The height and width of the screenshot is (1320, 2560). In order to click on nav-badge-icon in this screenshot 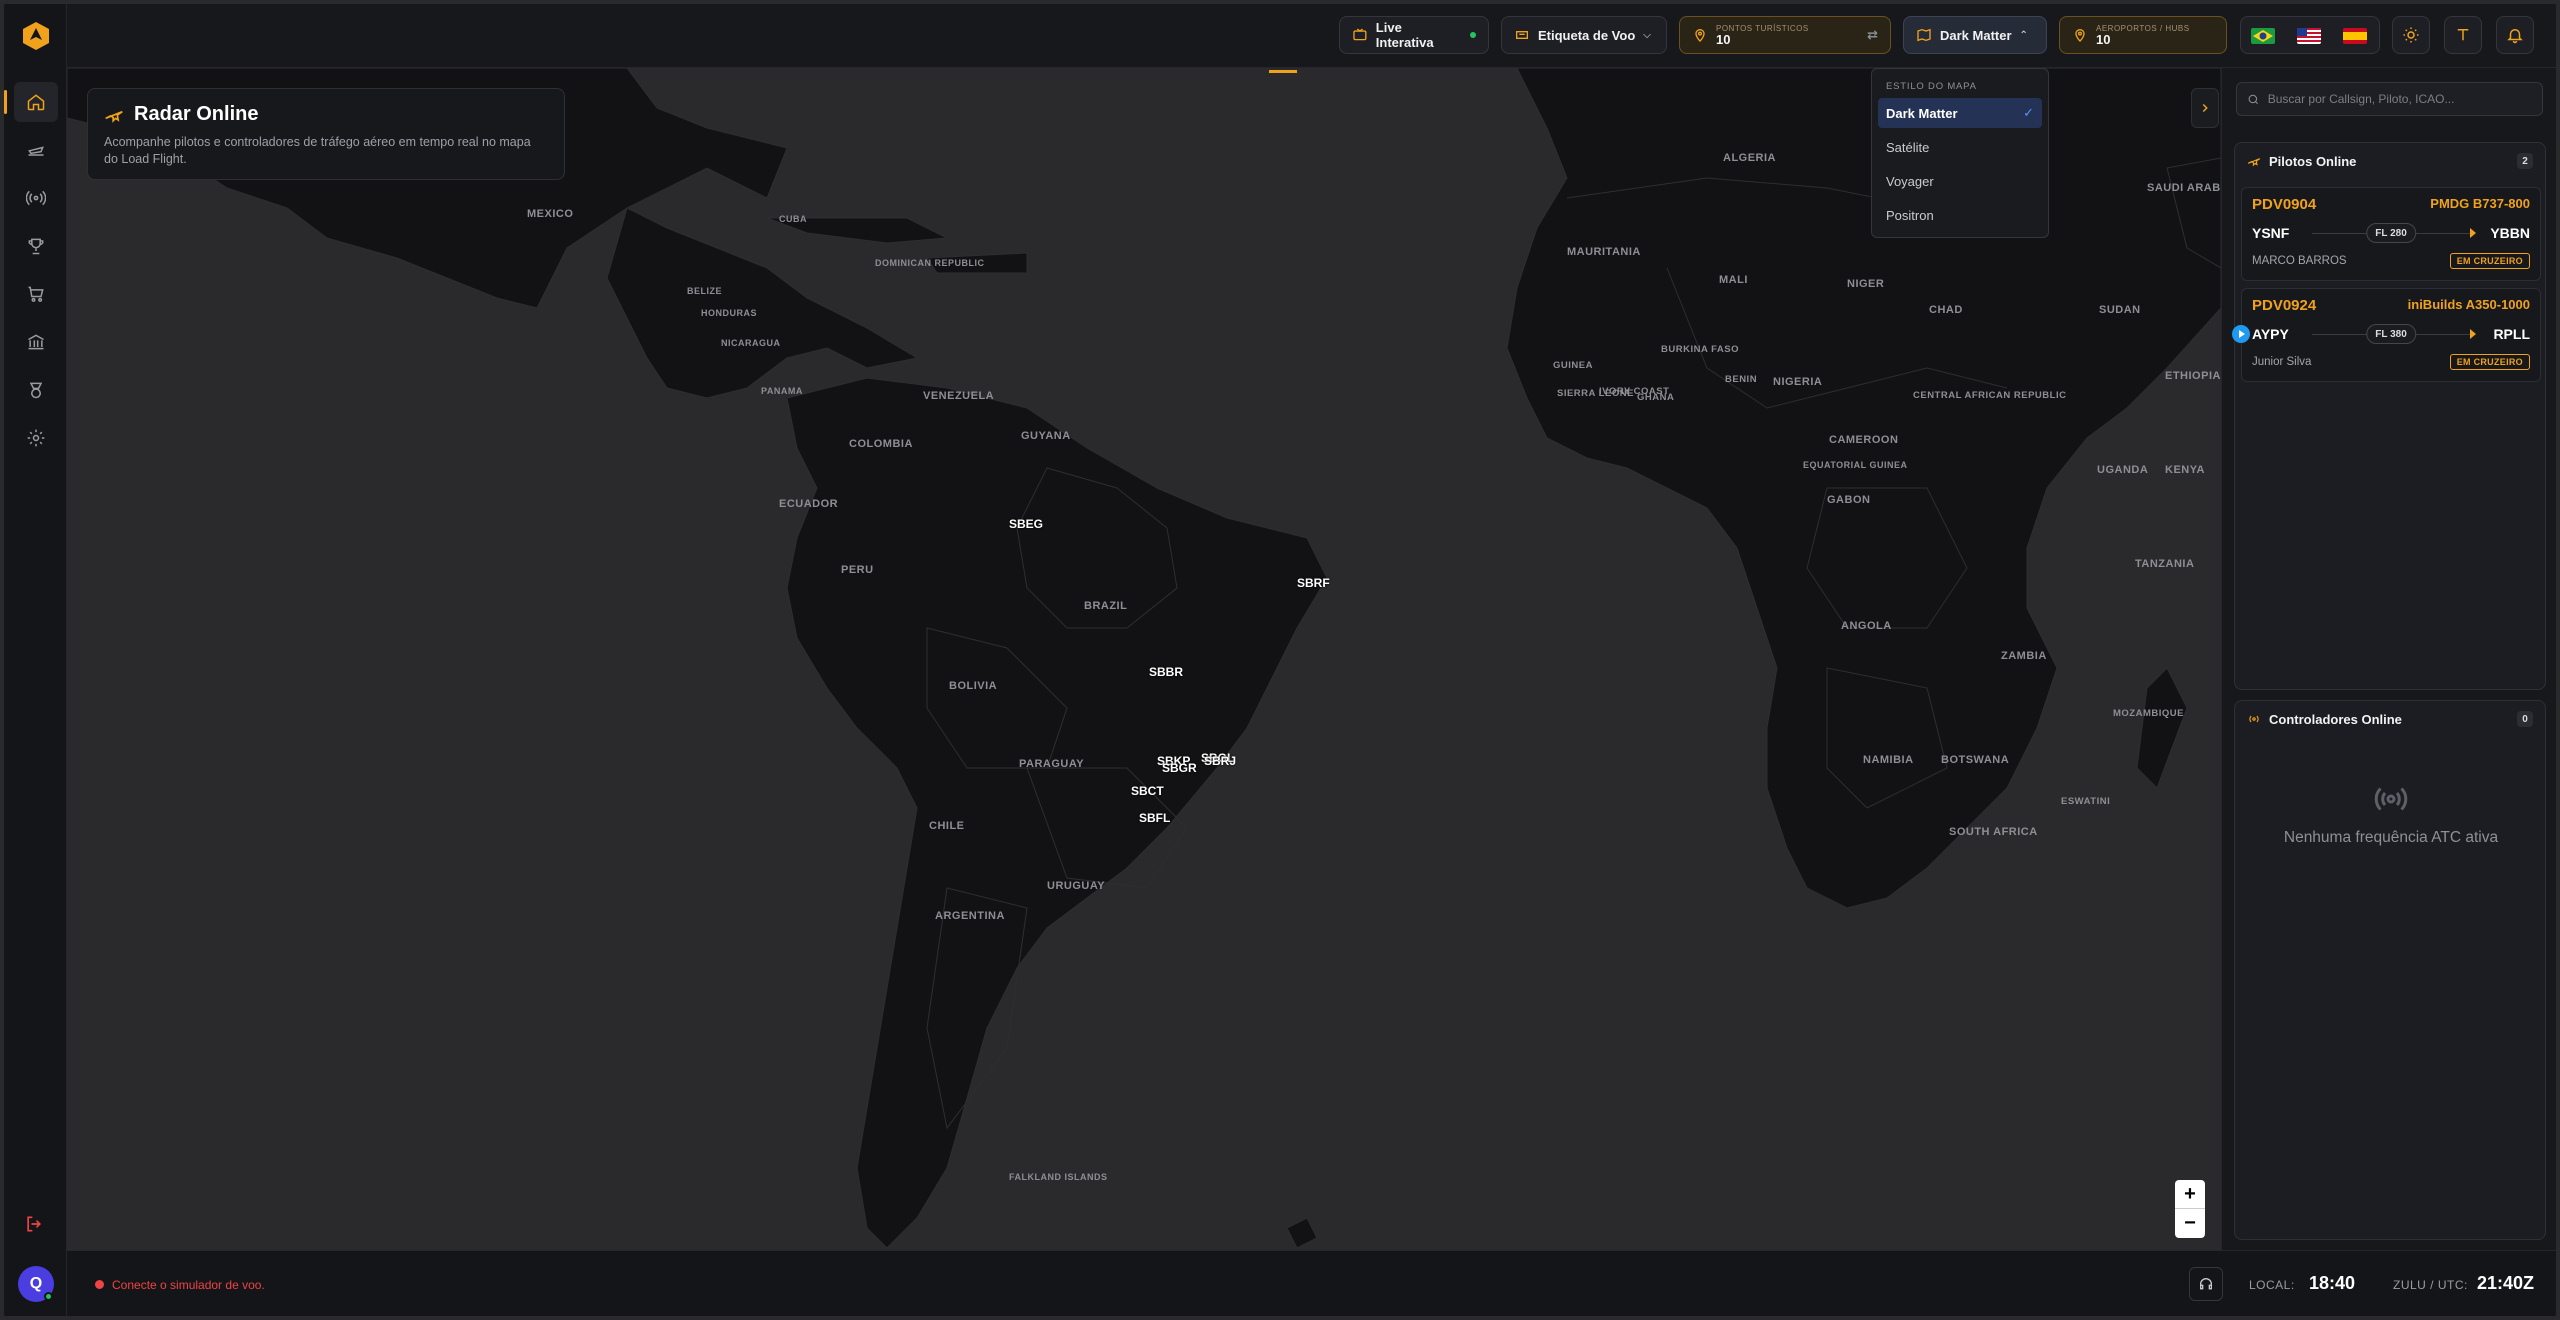, I will do `click(36, 390)`.